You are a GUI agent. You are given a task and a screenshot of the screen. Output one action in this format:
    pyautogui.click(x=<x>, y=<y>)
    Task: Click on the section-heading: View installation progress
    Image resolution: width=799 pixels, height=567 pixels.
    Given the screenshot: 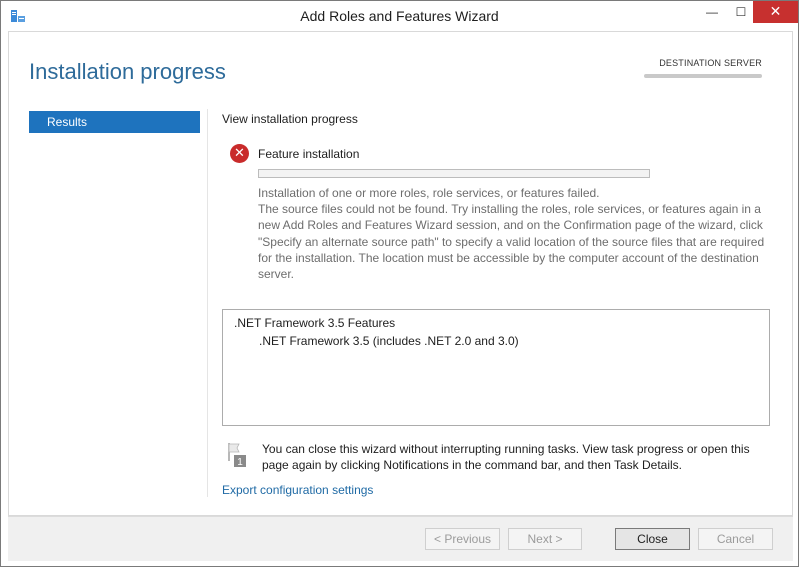 What is the action you would take?
    pyautogui.click(x=290, y=119)
    